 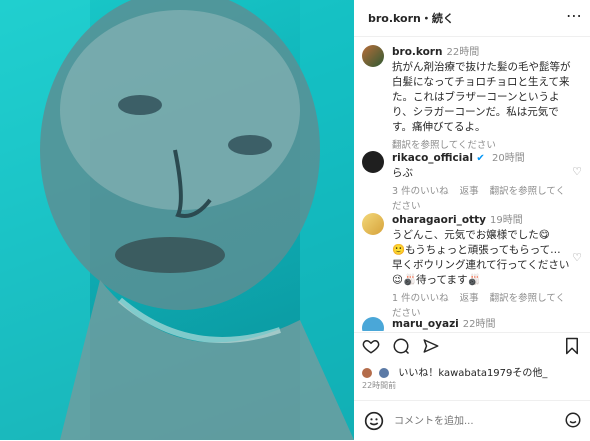 I want to click on more-options-icon: ⋯, so click(x=574, y=15).